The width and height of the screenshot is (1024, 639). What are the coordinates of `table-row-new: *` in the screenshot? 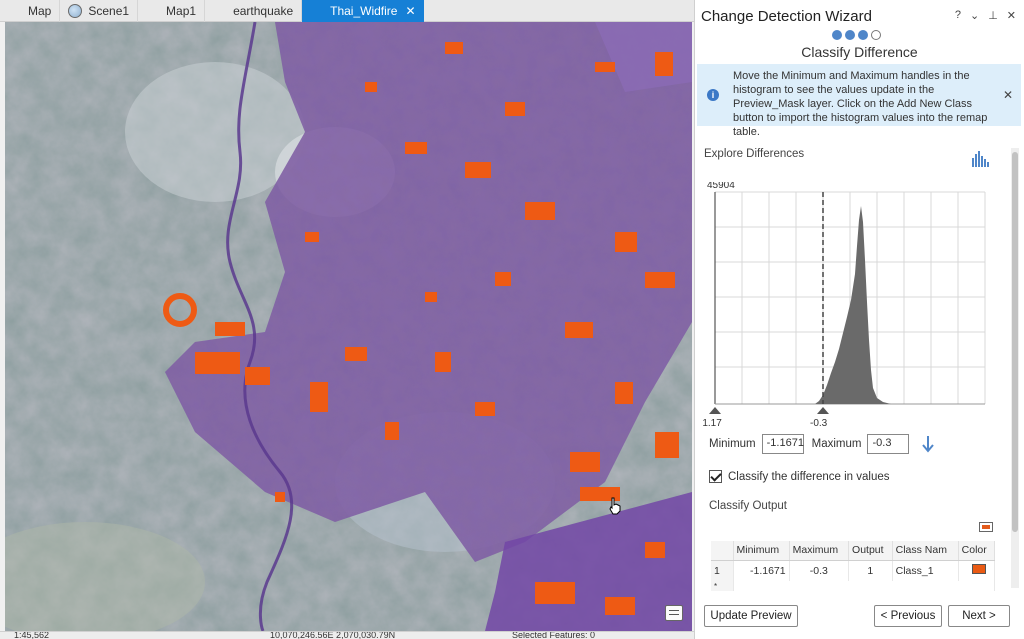 It's located at (853, 586).